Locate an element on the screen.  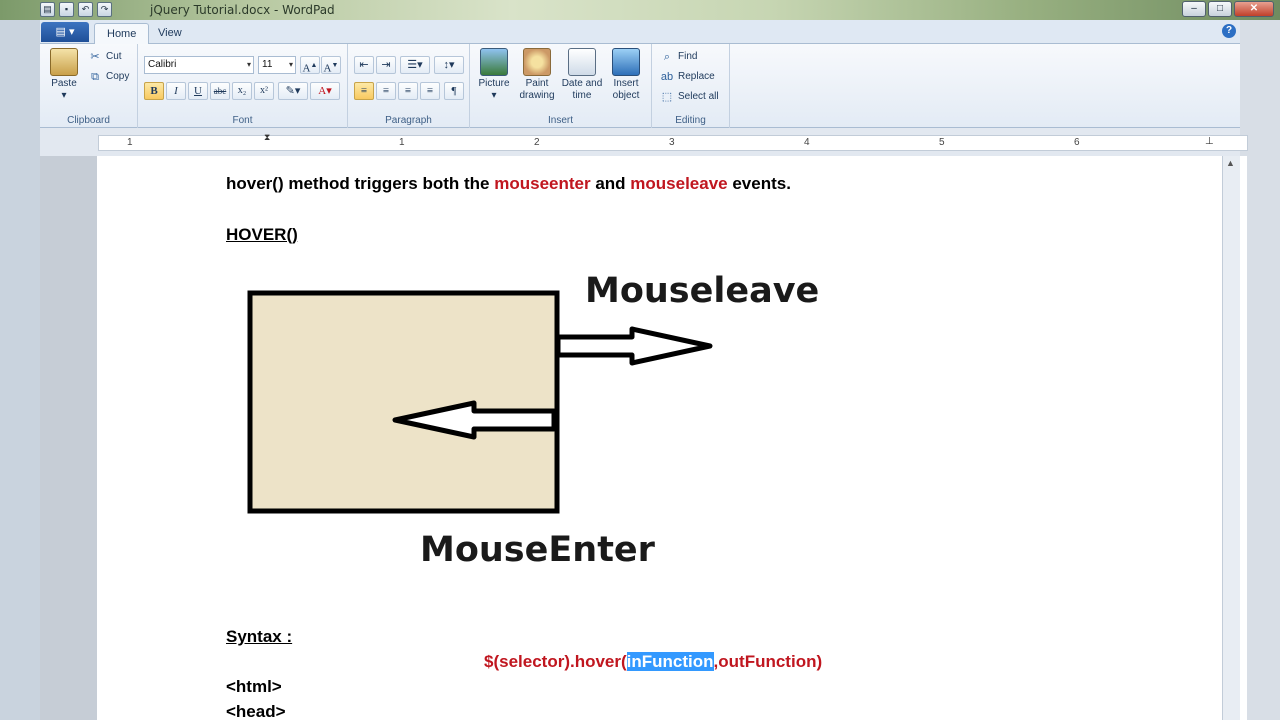
paint-drawing-label: Paint drawing is located at coordinates (537, 89).